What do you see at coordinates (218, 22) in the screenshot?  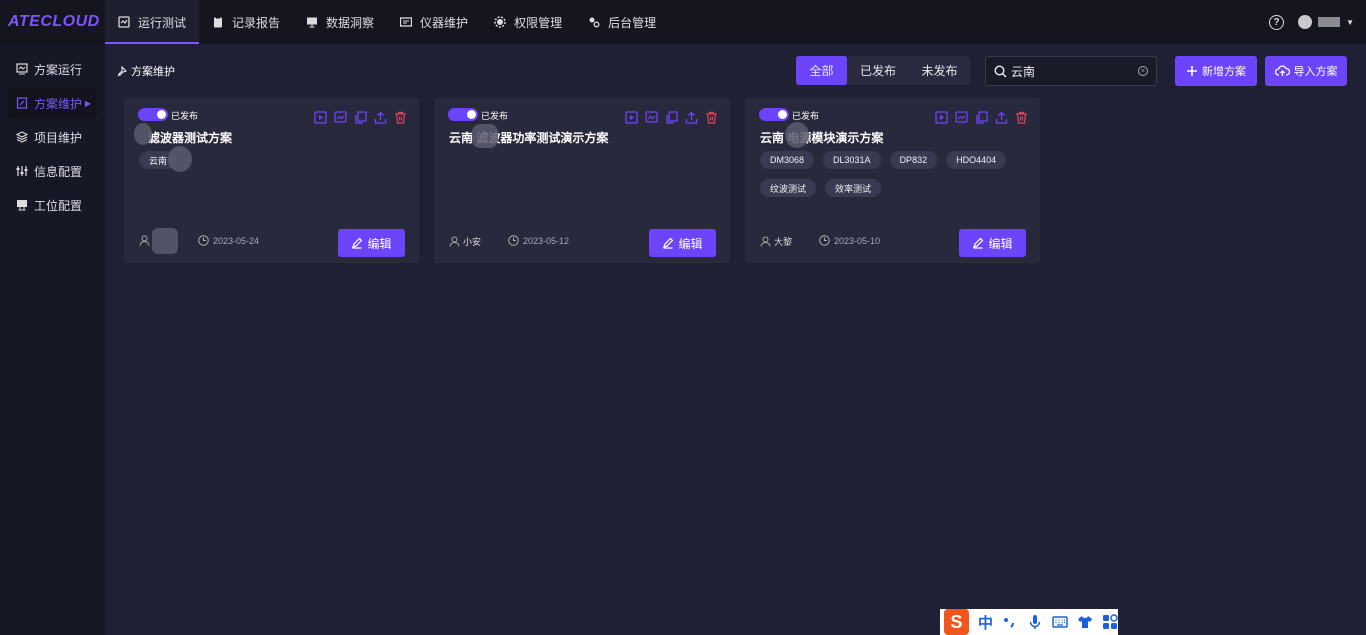 I see `report-icon` at bounding box center [218, 22].